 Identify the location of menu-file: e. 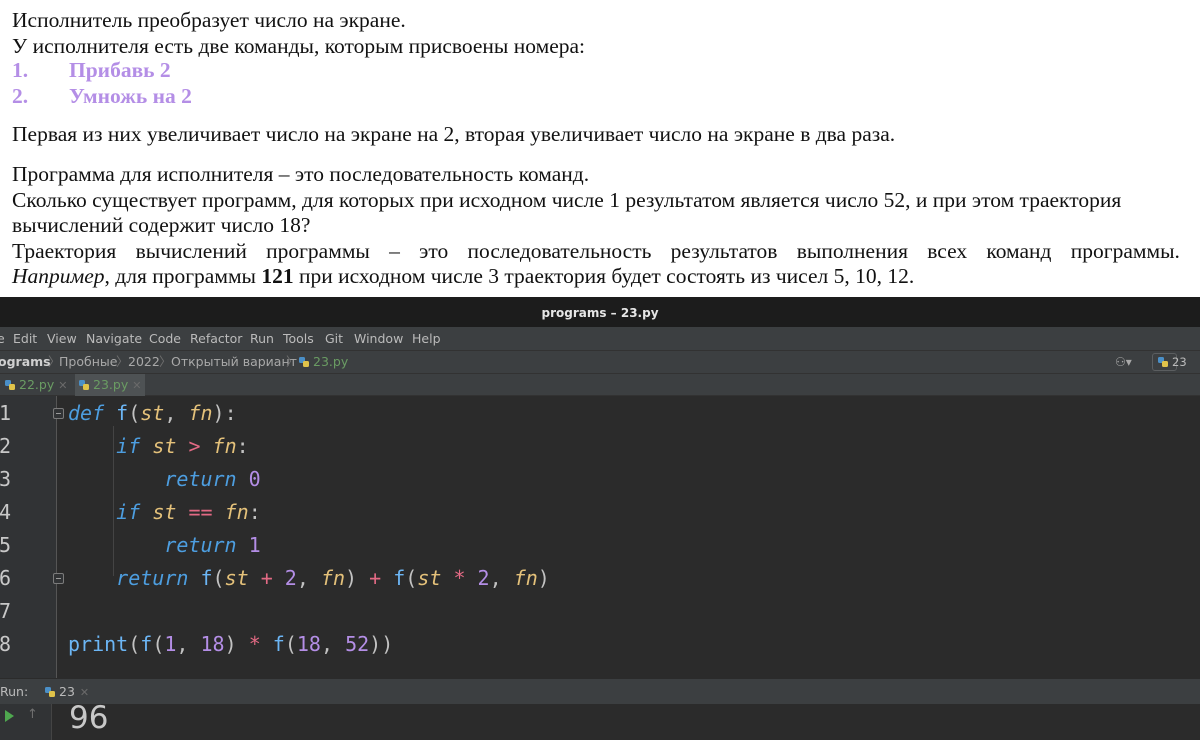
(2, 338).